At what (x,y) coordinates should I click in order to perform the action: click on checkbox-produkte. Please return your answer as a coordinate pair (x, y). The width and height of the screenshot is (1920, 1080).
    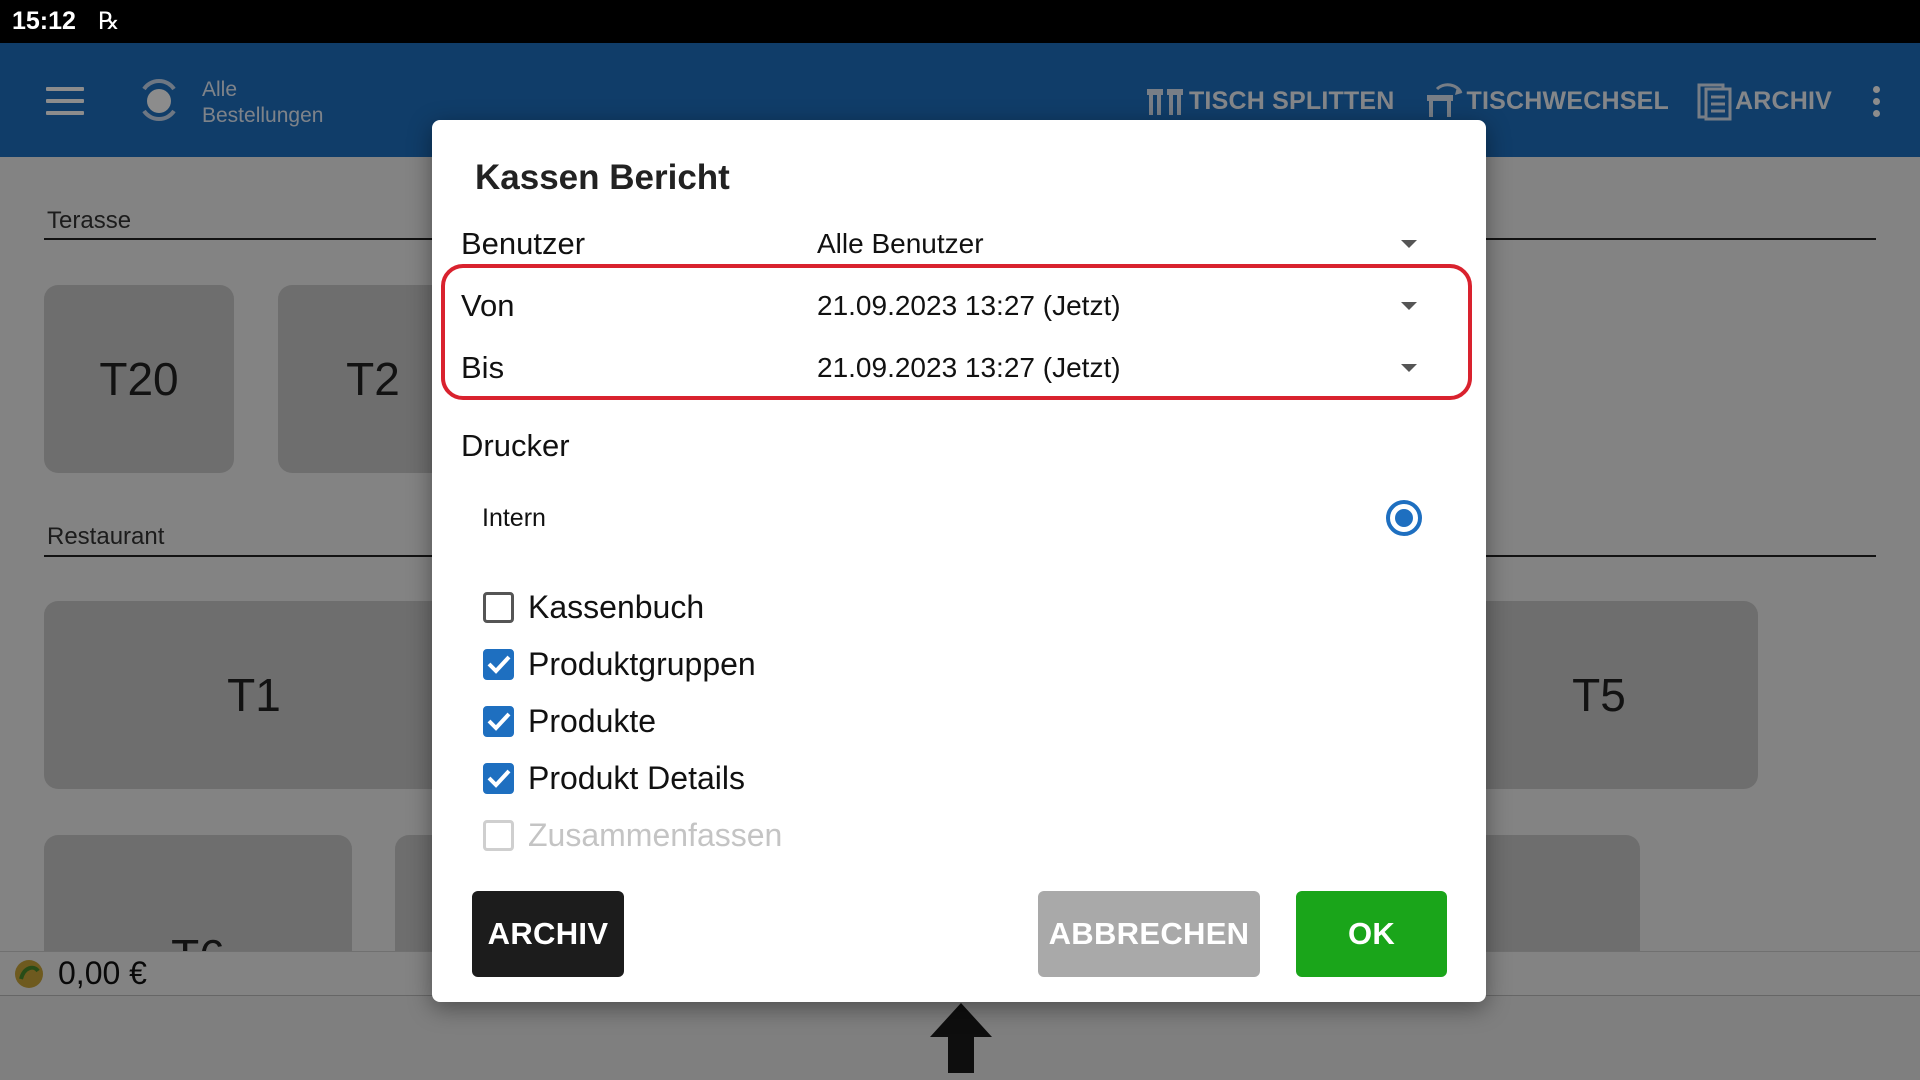
    Looking at the image, I should click on (498, 721).